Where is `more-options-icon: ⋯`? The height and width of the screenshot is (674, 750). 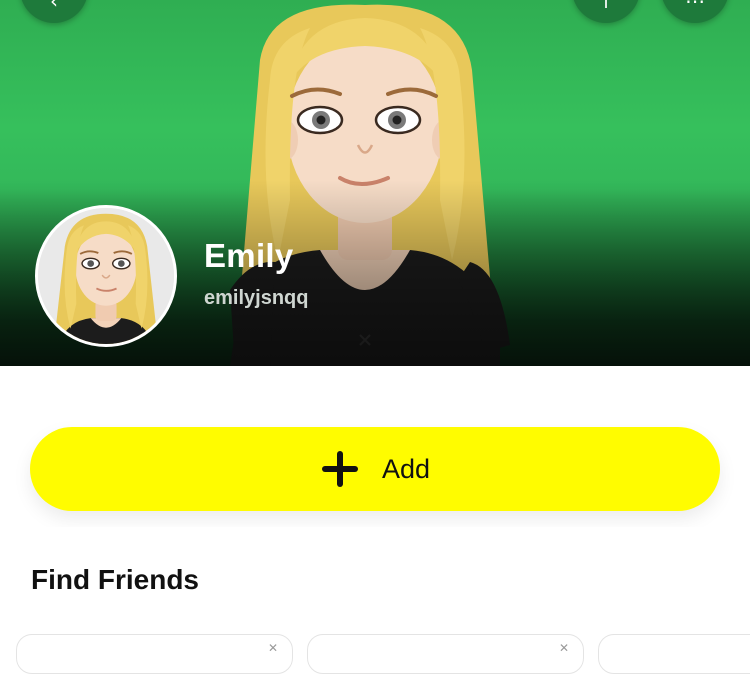 more-options-icon: ⋯ is located at coordinates (695, 6).